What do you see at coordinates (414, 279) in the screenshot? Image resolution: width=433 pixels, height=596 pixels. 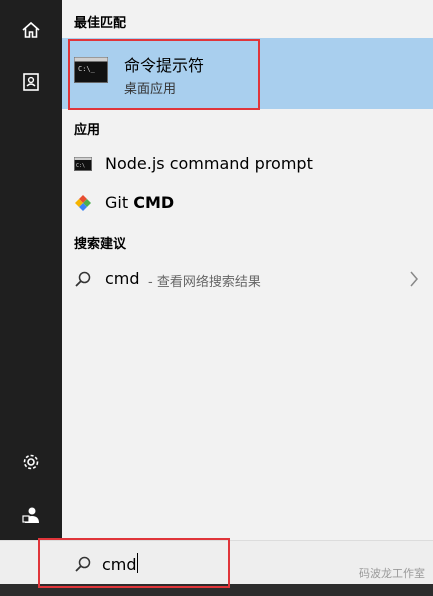 I see `chevron-right-icon` at bounding box center [414, 279].